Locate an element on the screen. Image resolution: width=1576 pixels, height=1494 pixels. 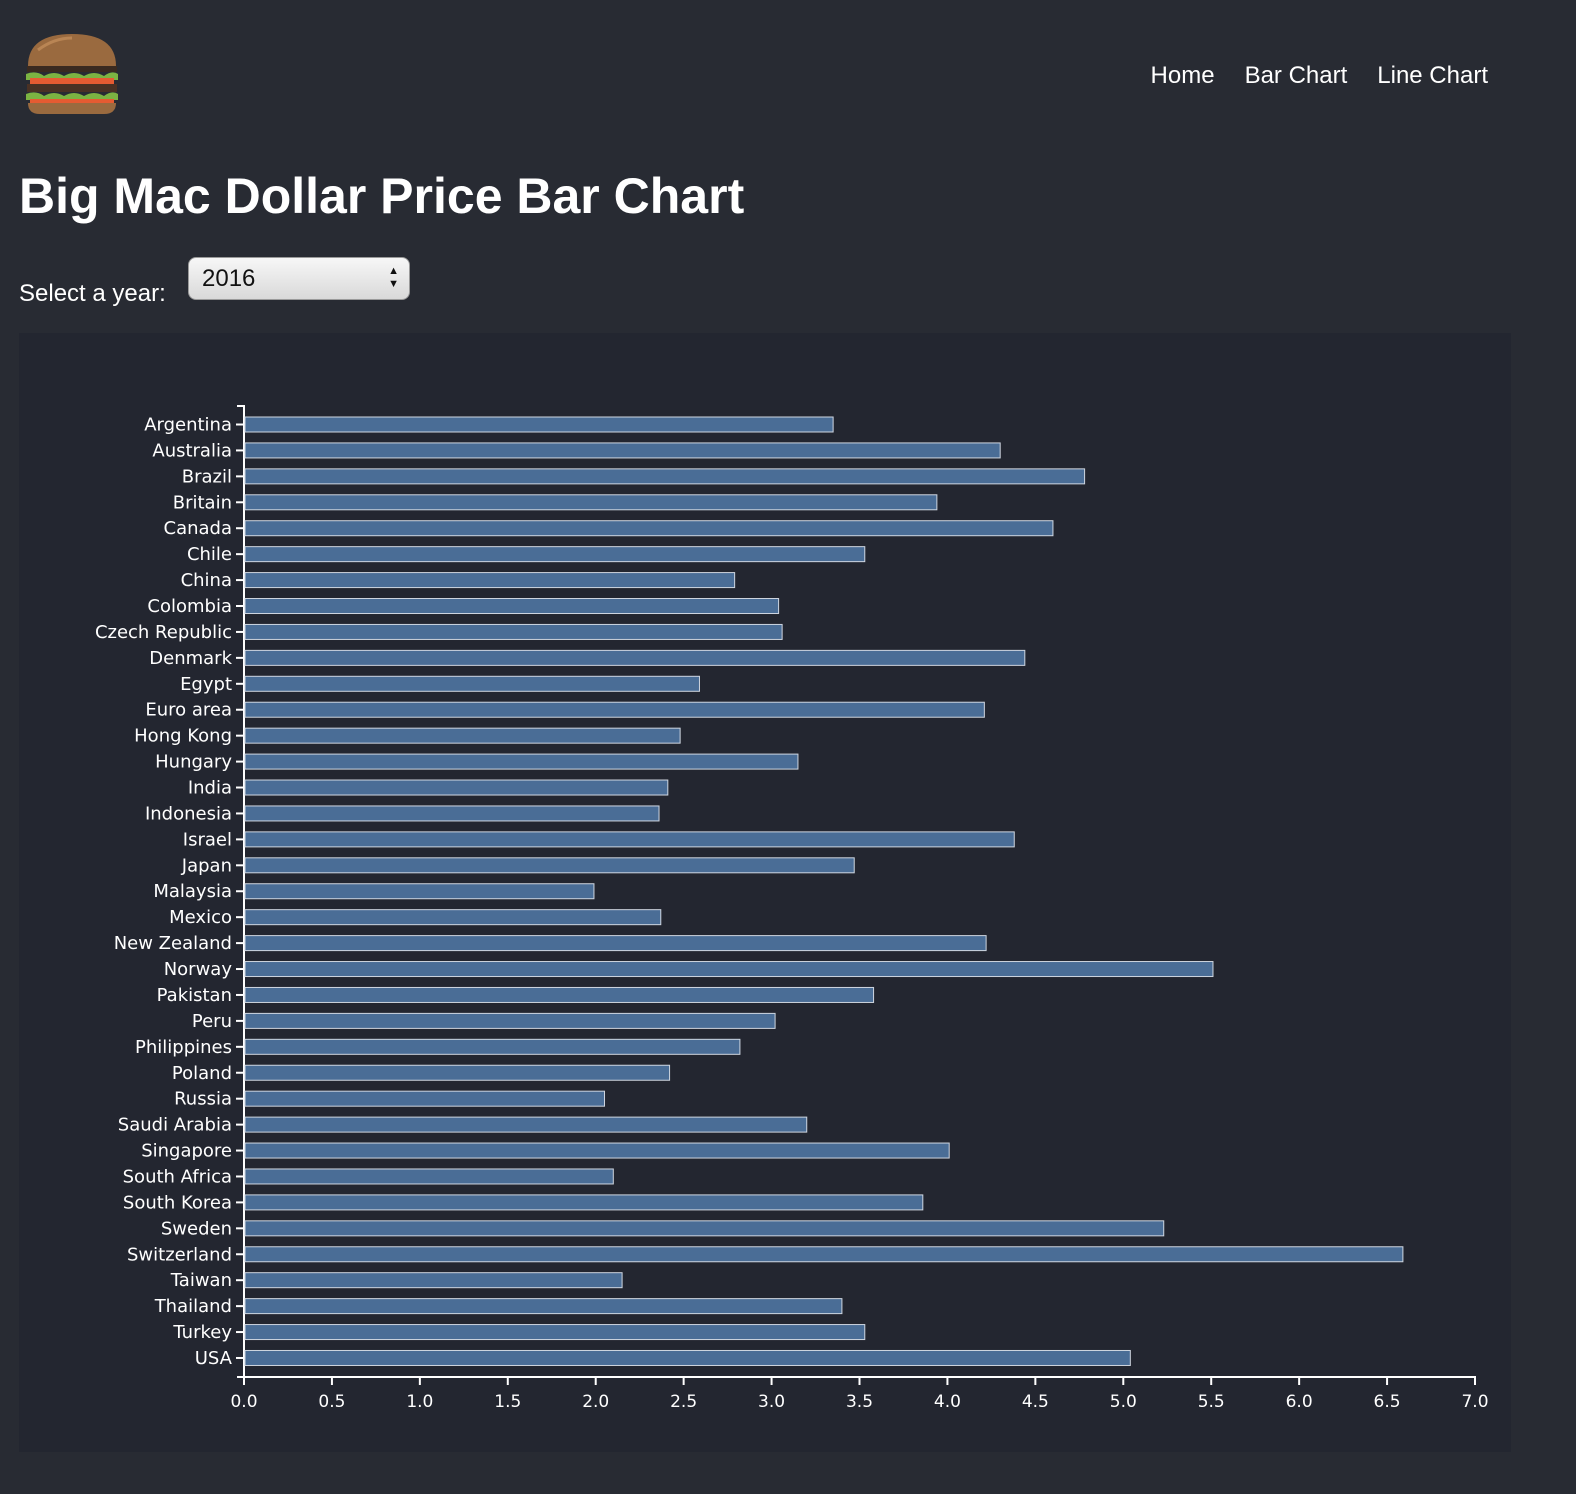
y-tick-label: Poland is located at coordinates (202, 1073).